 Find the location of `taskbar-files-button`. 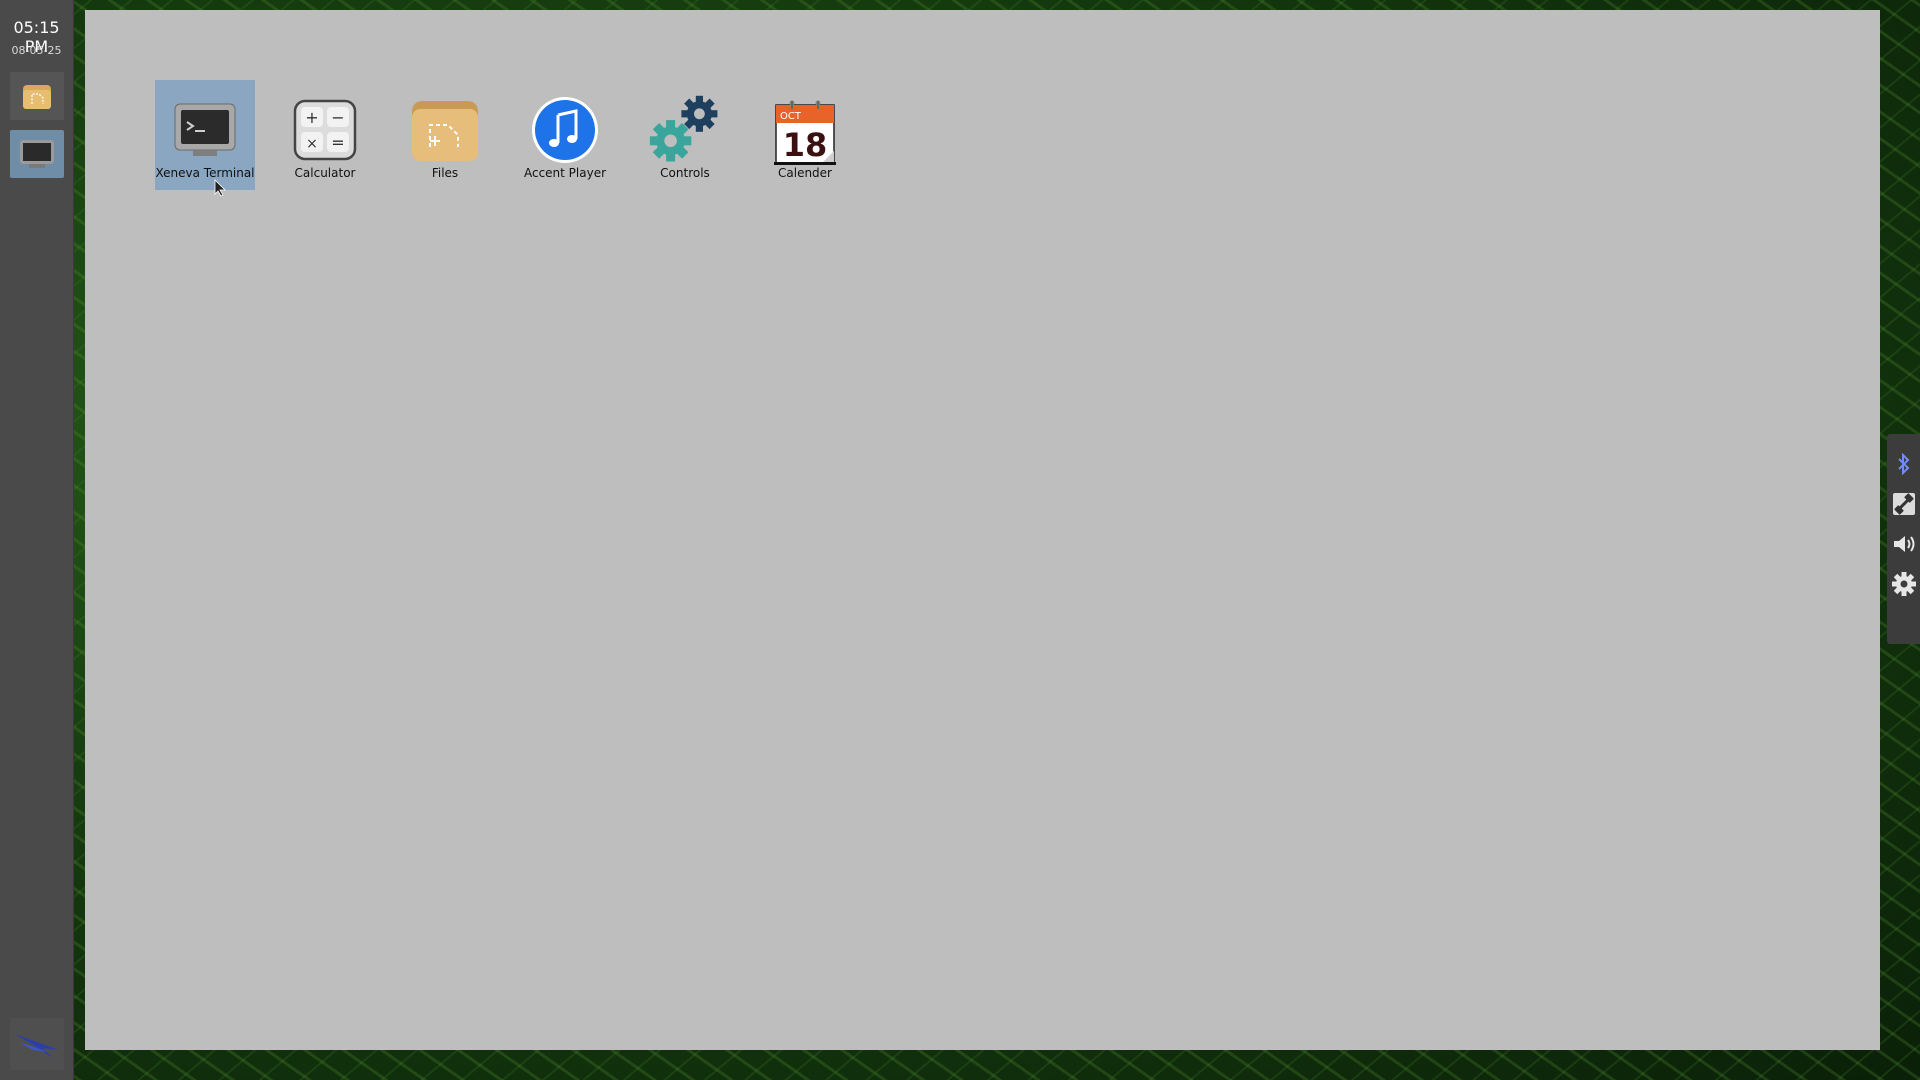

taskbar-files-button is located at coordinates (37, 96).